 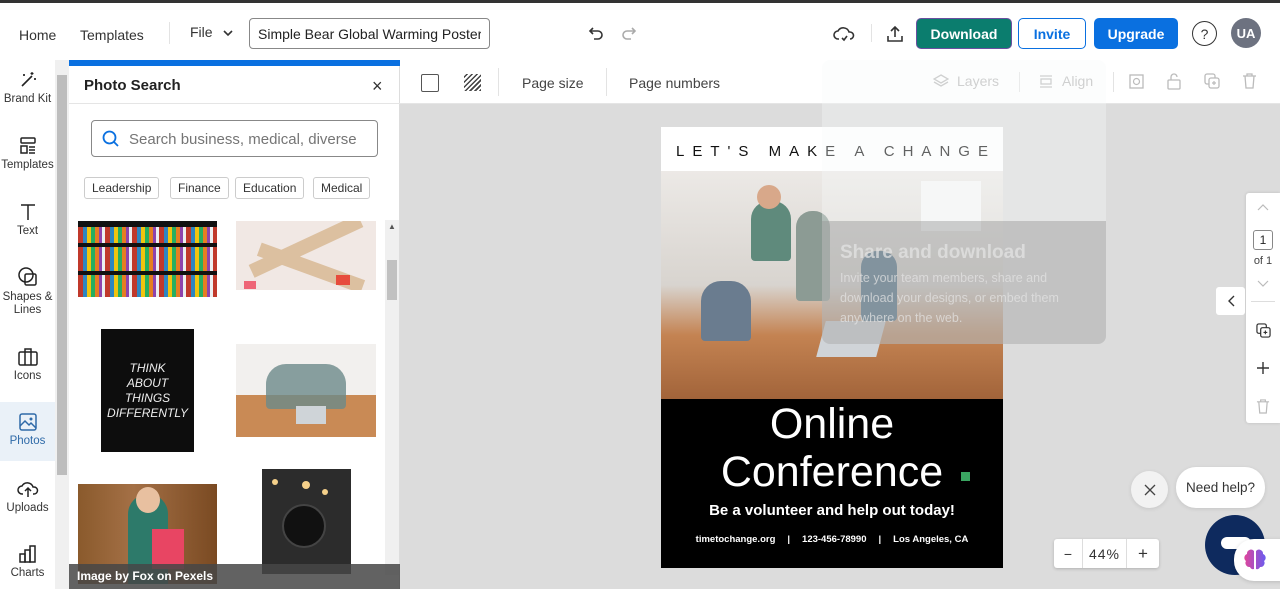 What do you see at coordinates (27, 561) in the screenshot?
I see `rail-item-charts: Charts` at bounding box center [27, 561].